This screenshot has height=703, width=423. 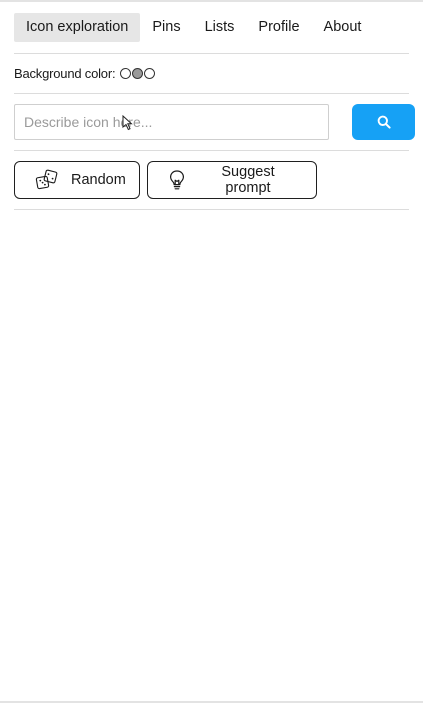 I want to click on search-button, so click(x=383, y=122).